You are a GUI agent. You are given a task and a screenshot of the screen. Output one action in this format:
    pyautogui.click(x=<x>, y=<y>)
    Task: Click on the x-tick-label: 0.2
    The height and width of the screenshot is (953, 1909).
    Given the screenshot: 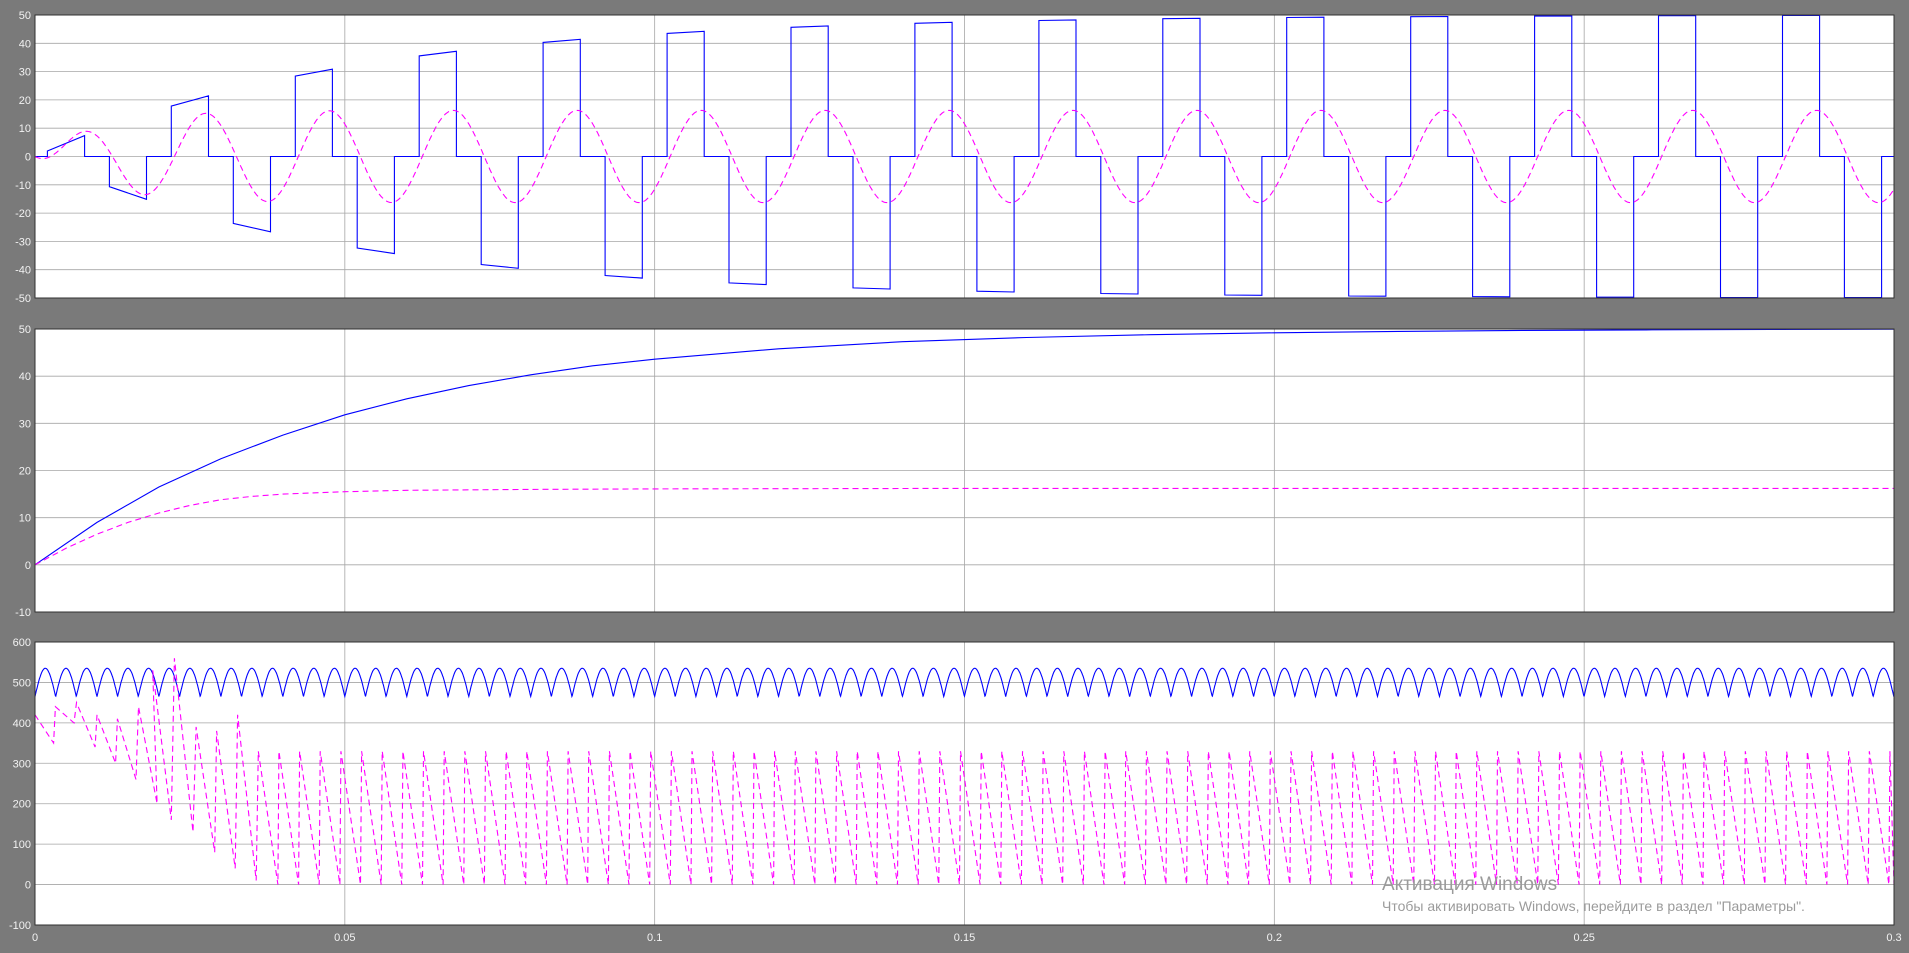 What is the action you would take?
    pyautogui.click(x=1274, y=938)
    